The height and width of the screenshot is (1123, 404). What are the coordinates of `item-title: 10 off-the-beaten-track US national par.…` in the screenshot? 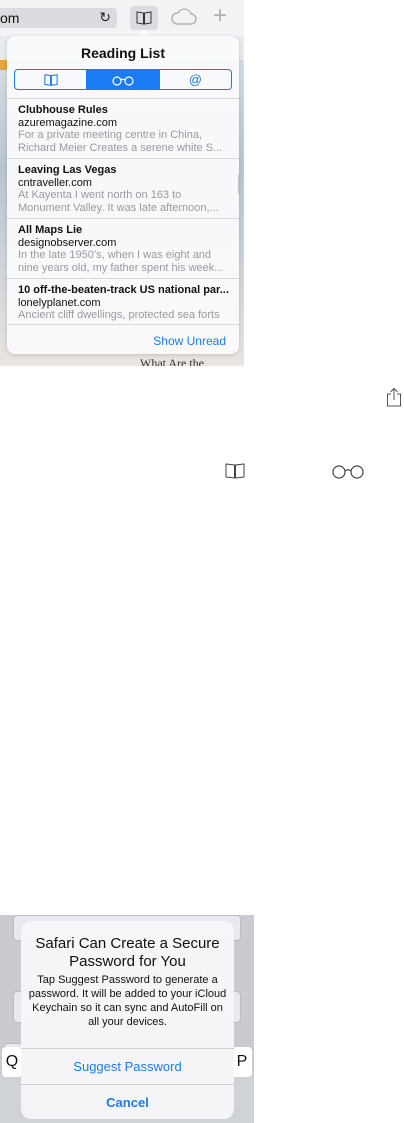 It's located at (123, 290).